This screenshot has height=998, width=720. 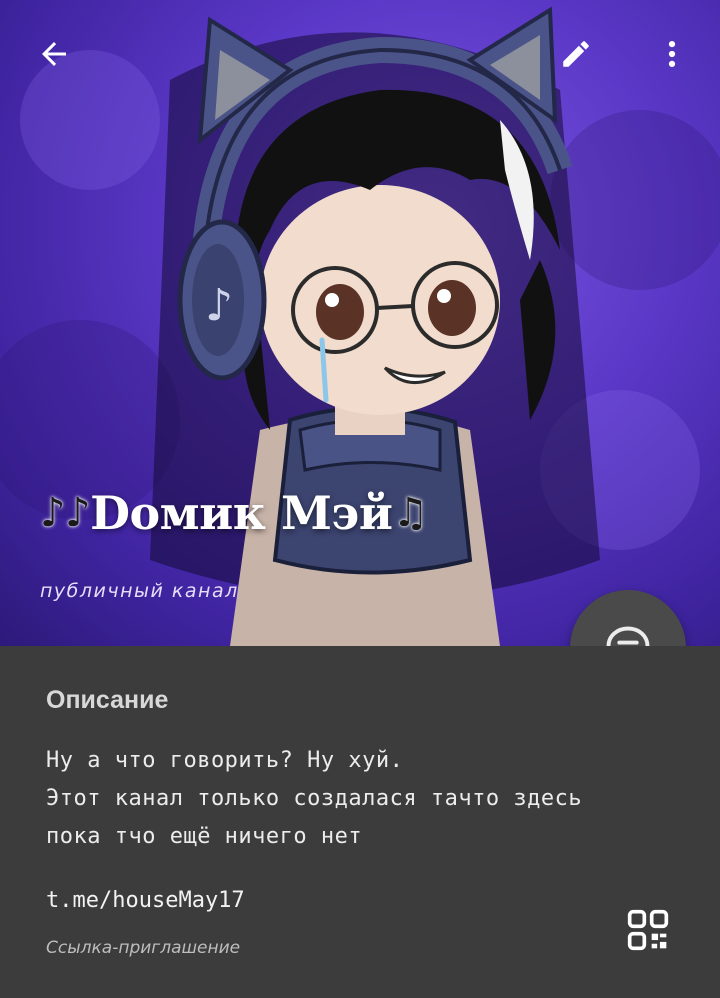 I want to click on description-line: Этот канал только создалася тачто здесь, so click(x=314, y=798).